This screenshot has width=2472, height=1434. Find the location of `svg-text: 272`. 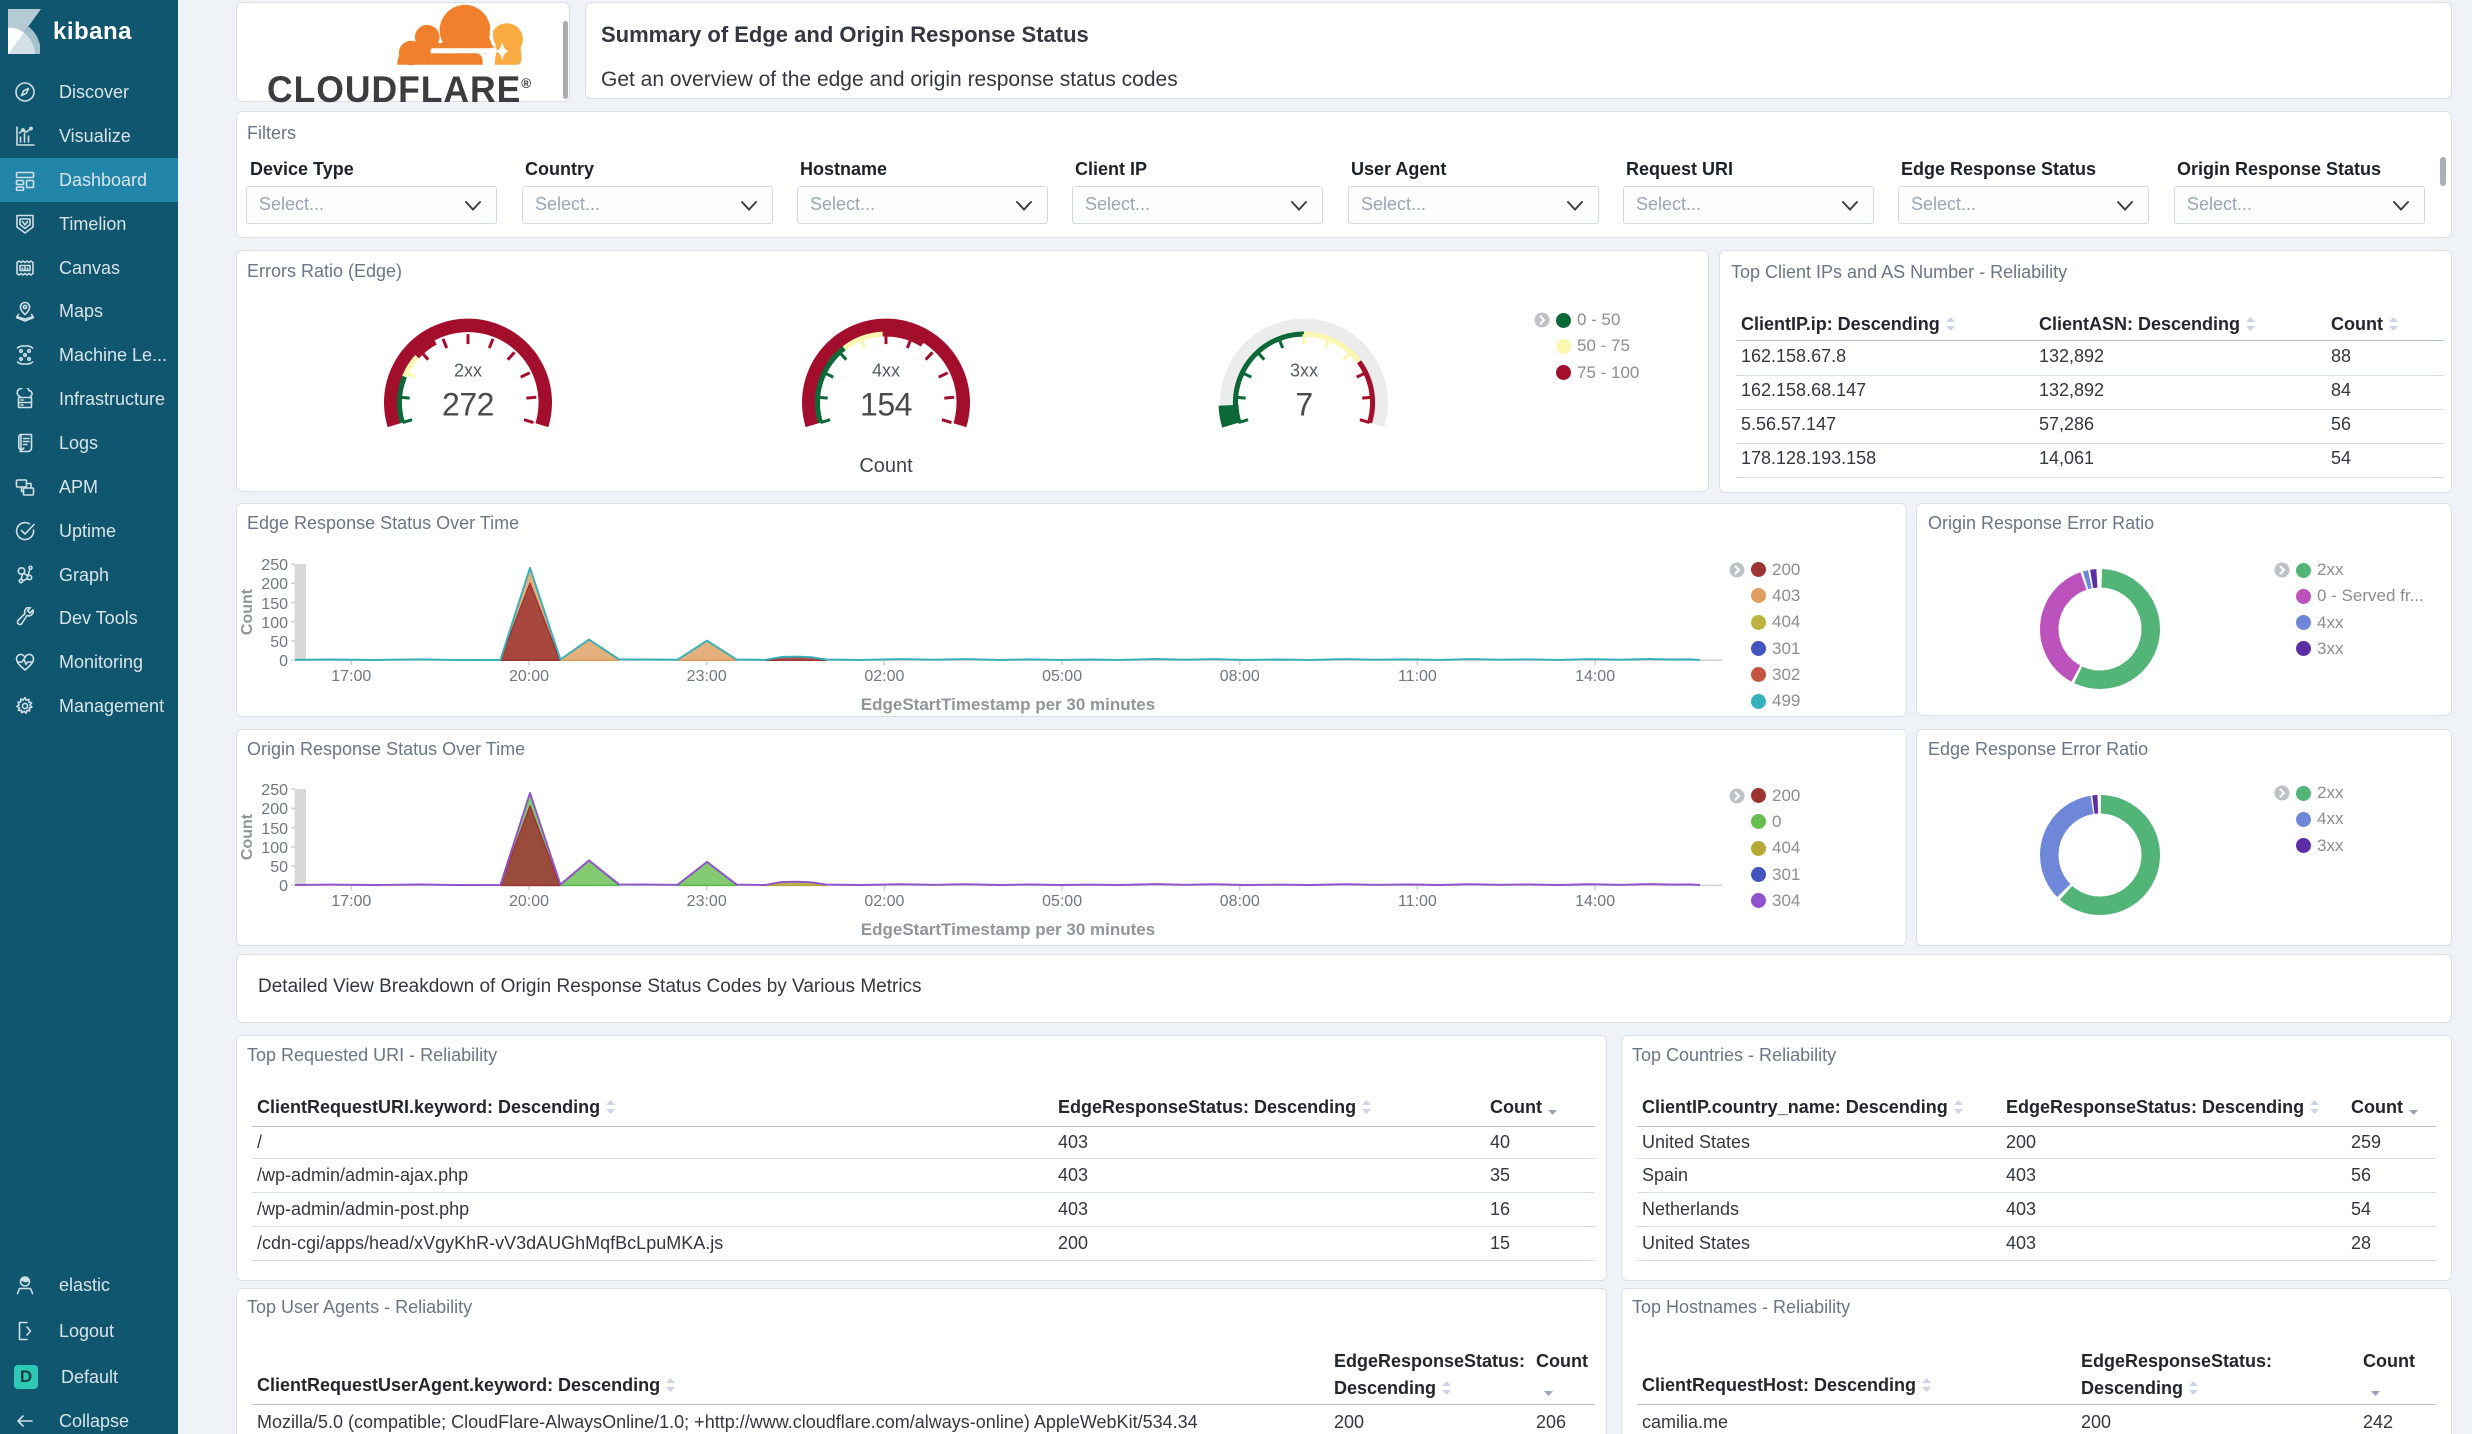

svg-text: 272 is located at coordinates (468, 405).